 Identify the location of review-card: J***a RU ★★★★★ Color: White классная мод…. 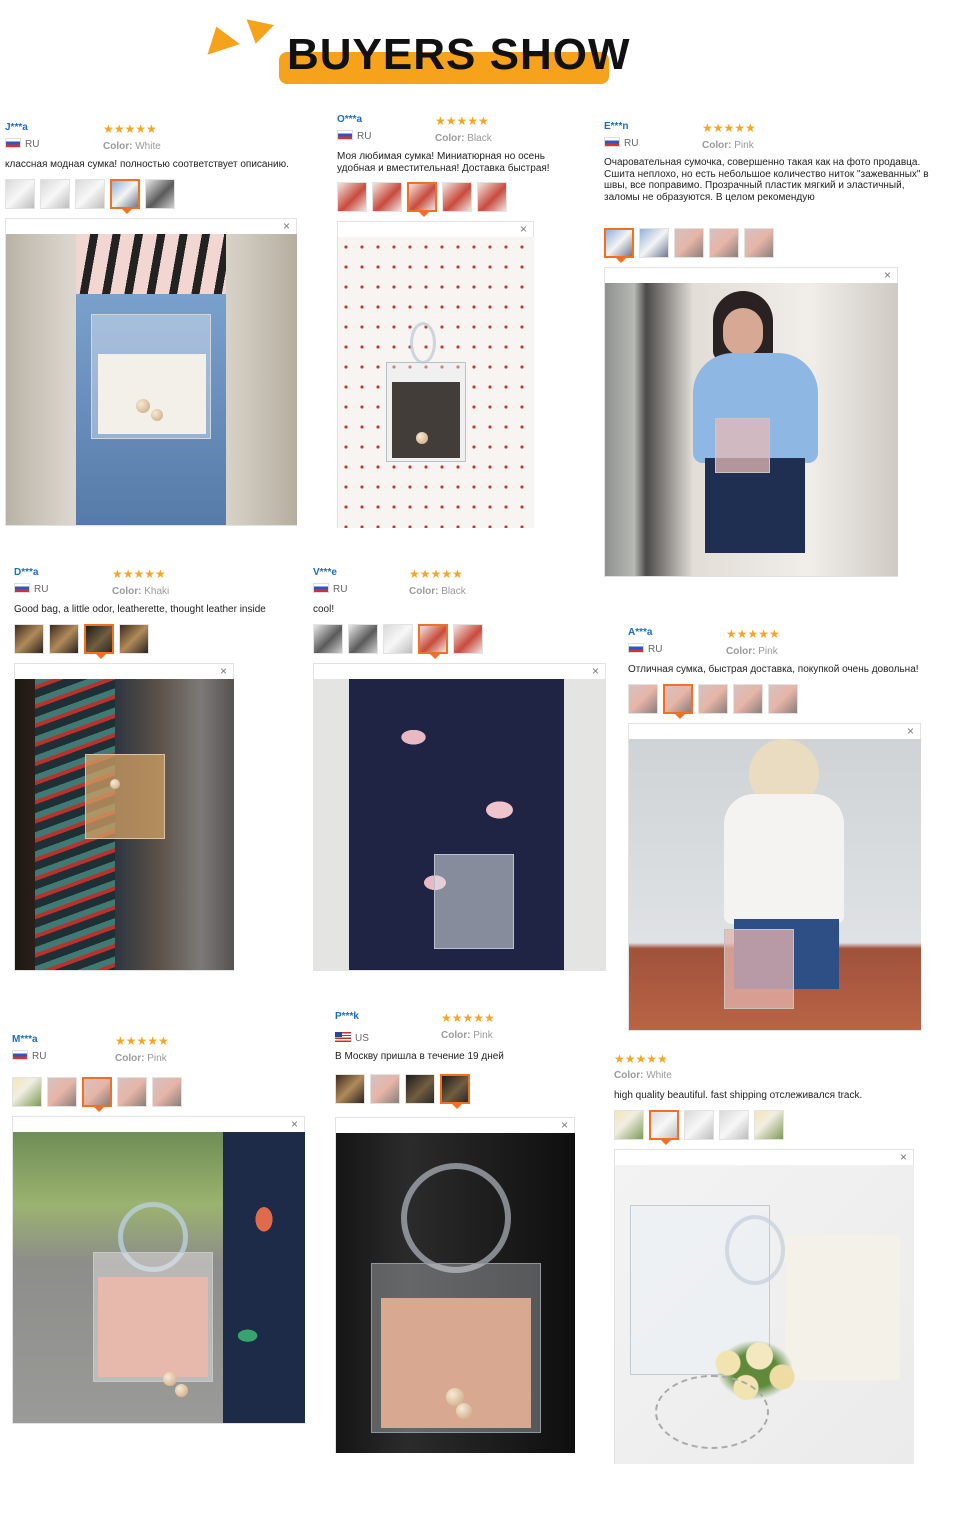
(155, 324).